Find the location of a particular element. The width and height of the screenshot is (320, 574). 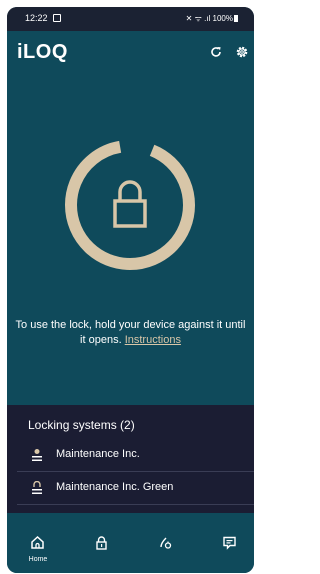

padlock-icon is located at coordinates (130, 204).